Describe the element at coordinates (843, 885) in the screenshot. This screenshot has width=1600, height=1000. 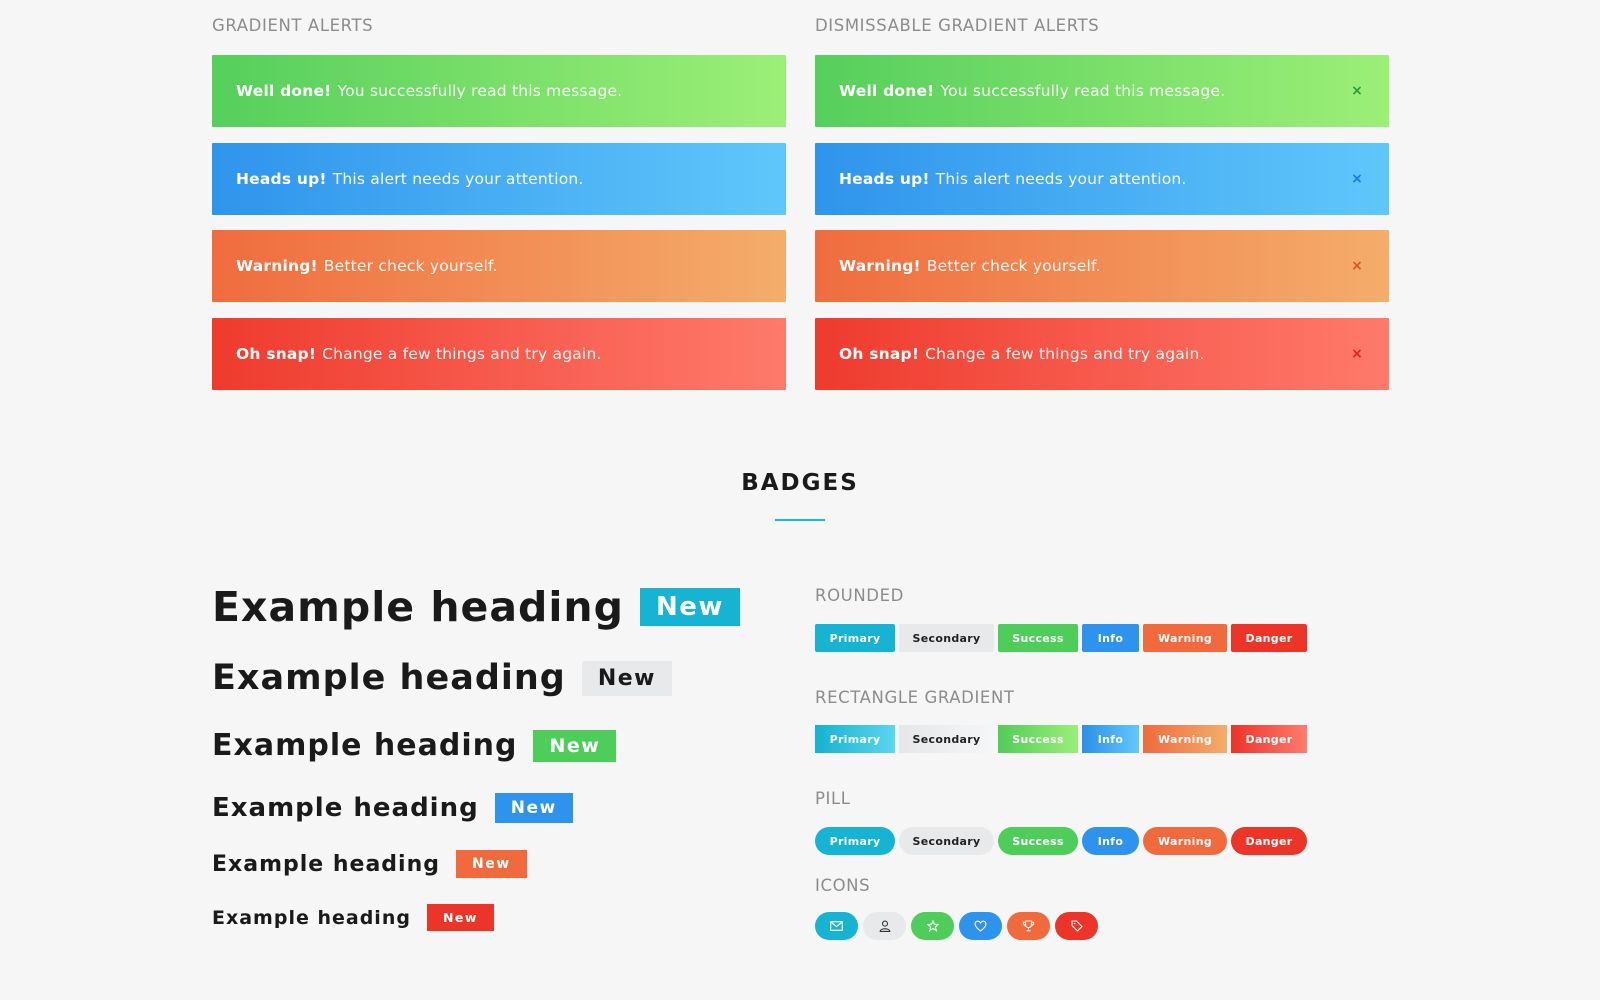
I see `icons-label: ICONS` at that location.